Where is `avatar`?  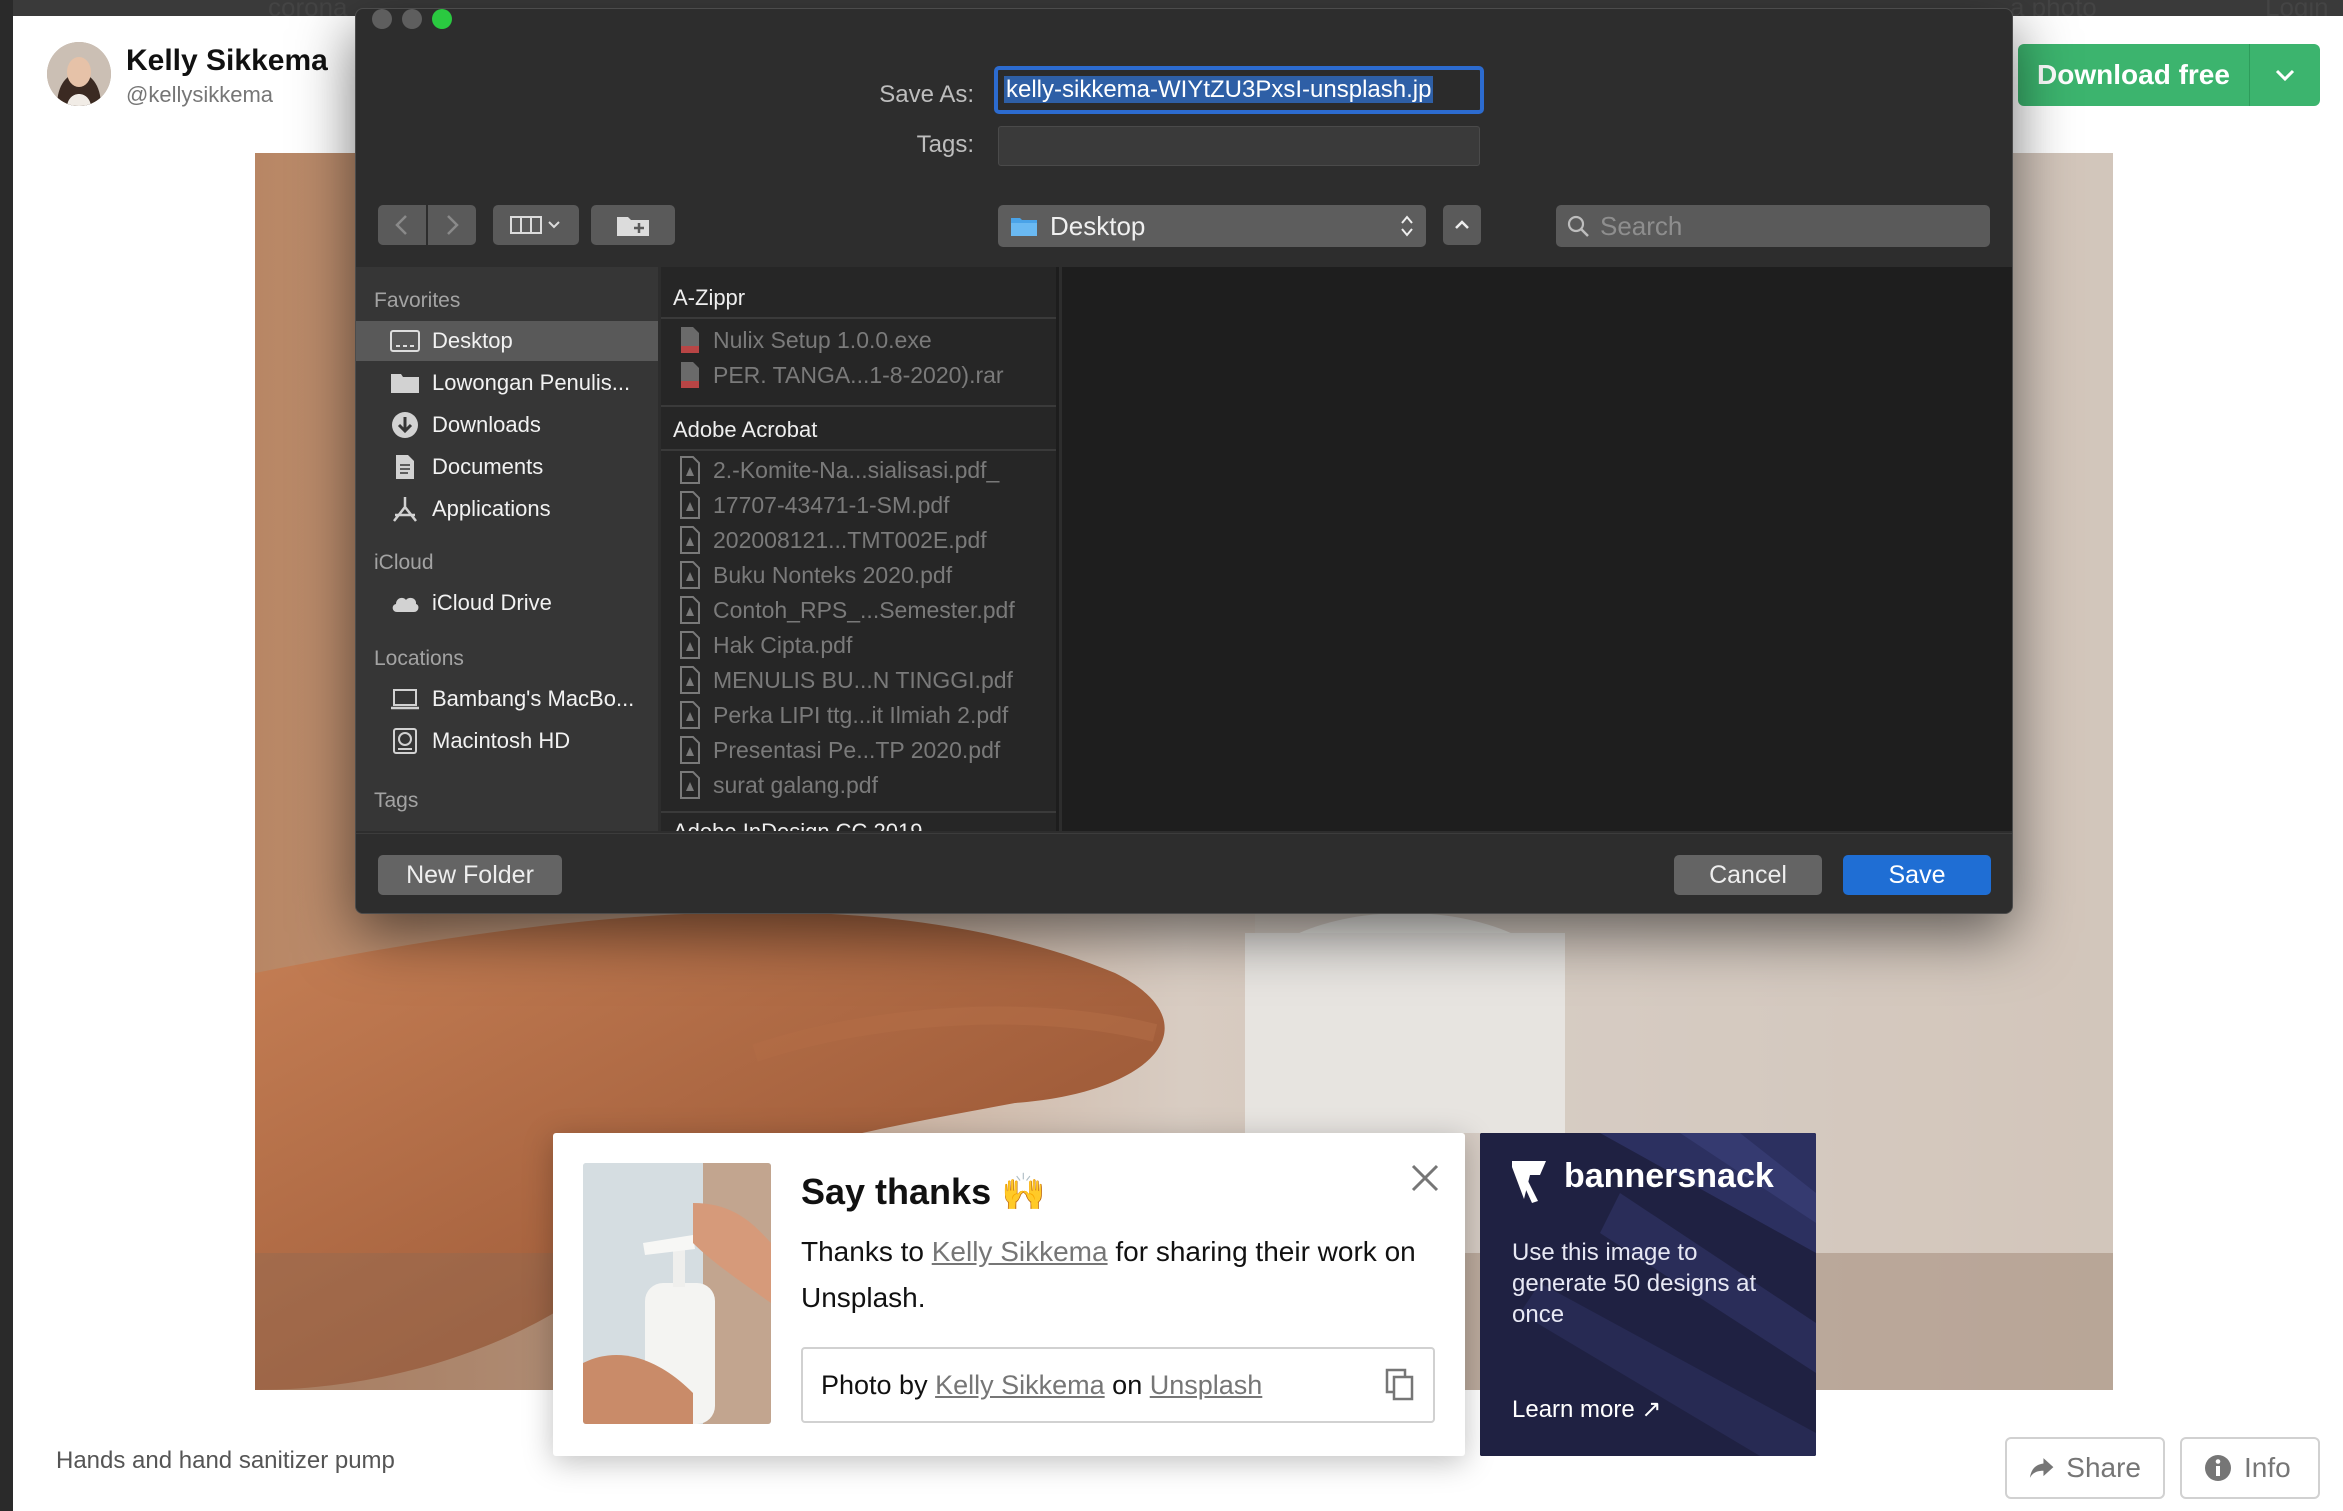
avatar is located at coordinates (79, 74).